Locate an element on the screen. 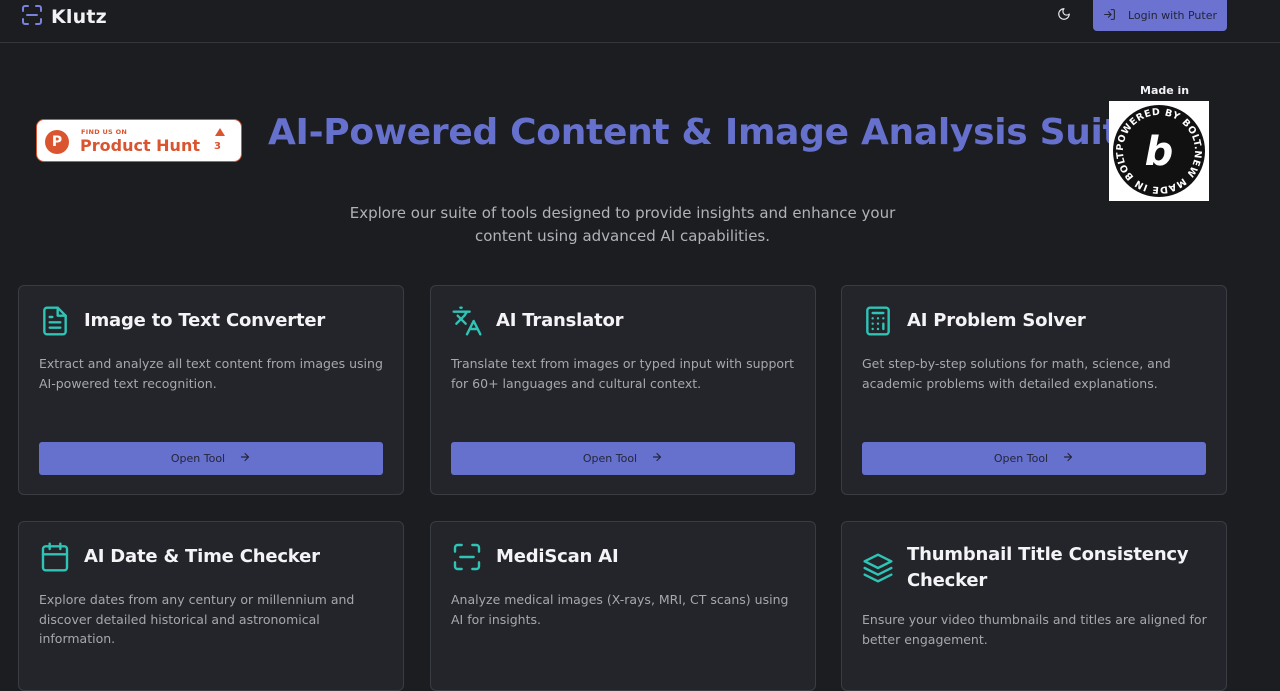  card-title: AI Date & Time Checker is located at coordinates (202, 556).